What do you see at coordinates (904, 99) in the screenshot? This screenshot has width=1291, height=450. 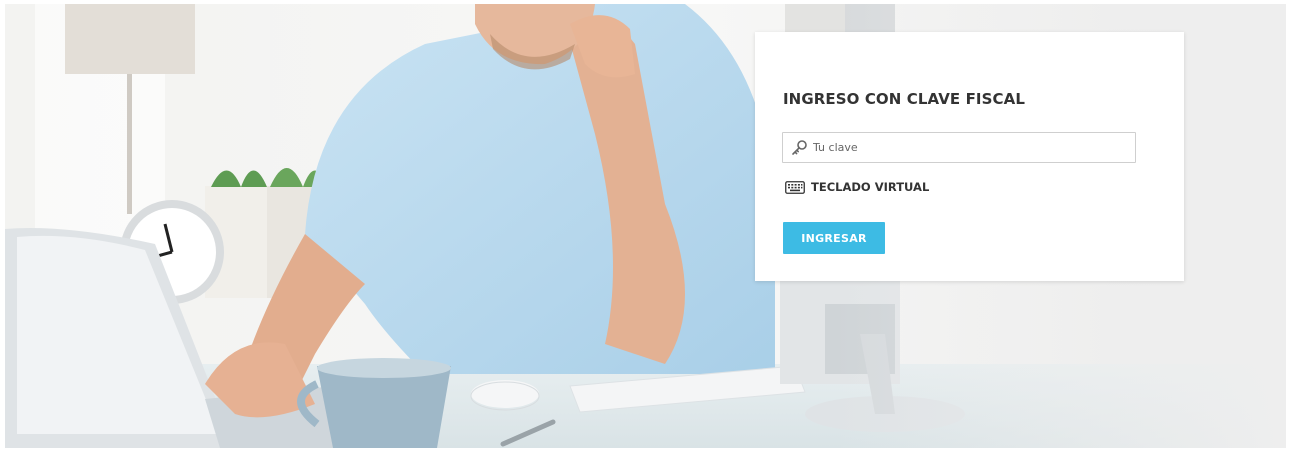 I see `login-title: INGRESO CON CLAVE FISCAL` at bounding box center [904, 99].